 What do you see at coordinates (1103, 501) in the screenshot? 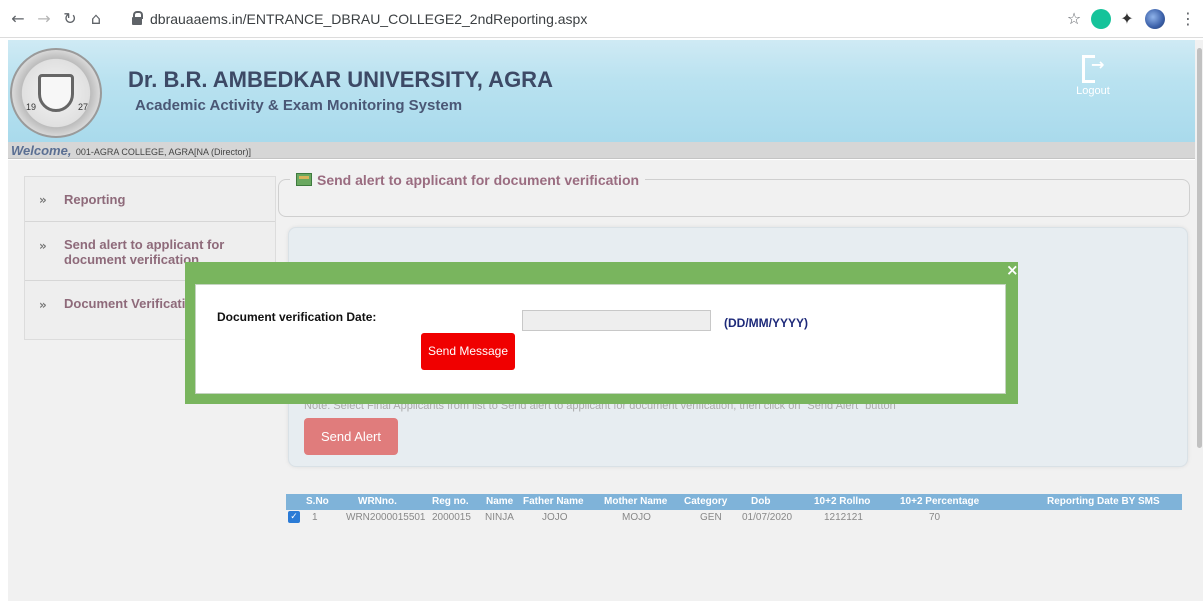
I see `col-header-reporting: Reporting Date BY SMS` at bounding box center [1103, 501].